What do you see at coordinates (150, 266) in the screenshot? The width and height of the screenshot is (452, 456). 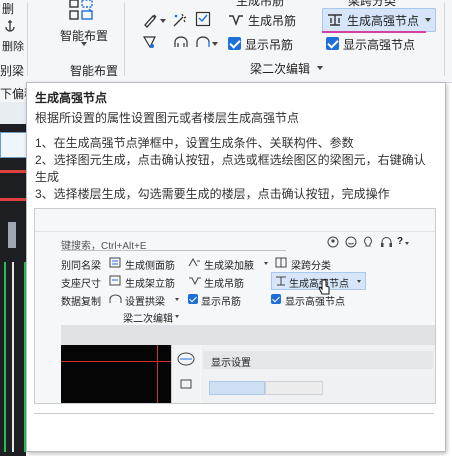 I see `preview-item: 生成侧面筋` at bounding box center [150, 266].